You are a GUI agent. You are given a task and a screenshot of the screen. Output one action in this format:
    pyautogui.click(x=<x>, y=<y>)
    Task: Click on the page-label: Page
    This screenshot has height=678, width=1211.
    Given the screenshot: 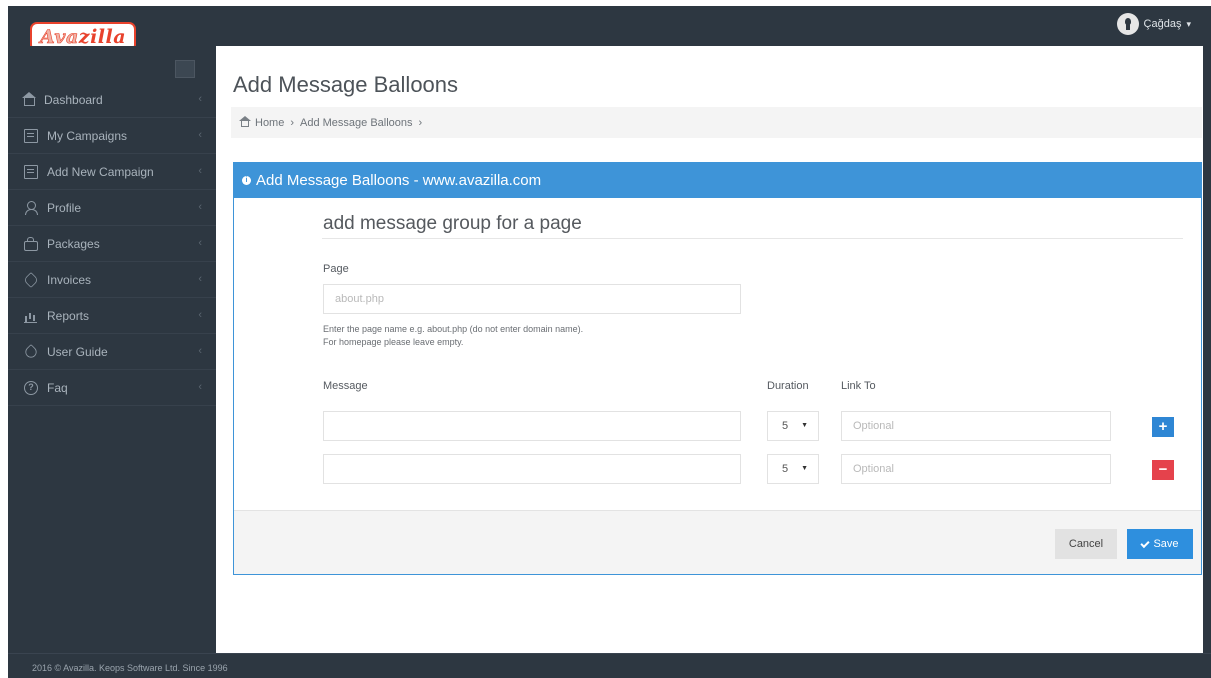 What is the action you would take?
    pyautogui.click(x=336, y=269)
    